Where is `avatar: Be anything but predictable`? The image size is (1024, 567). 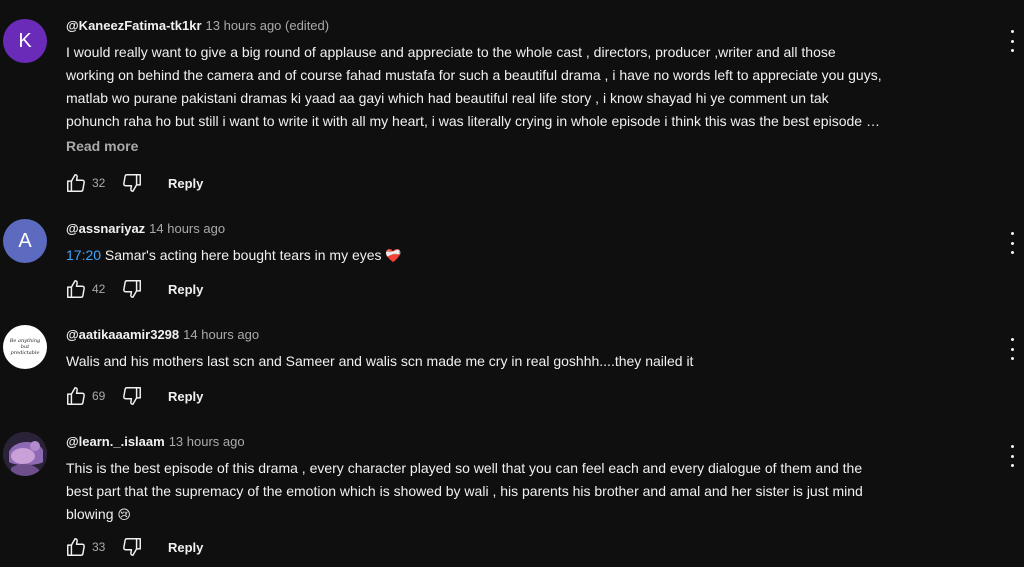
avatar: Be anything but predictable is located at coordinates (25, 347).